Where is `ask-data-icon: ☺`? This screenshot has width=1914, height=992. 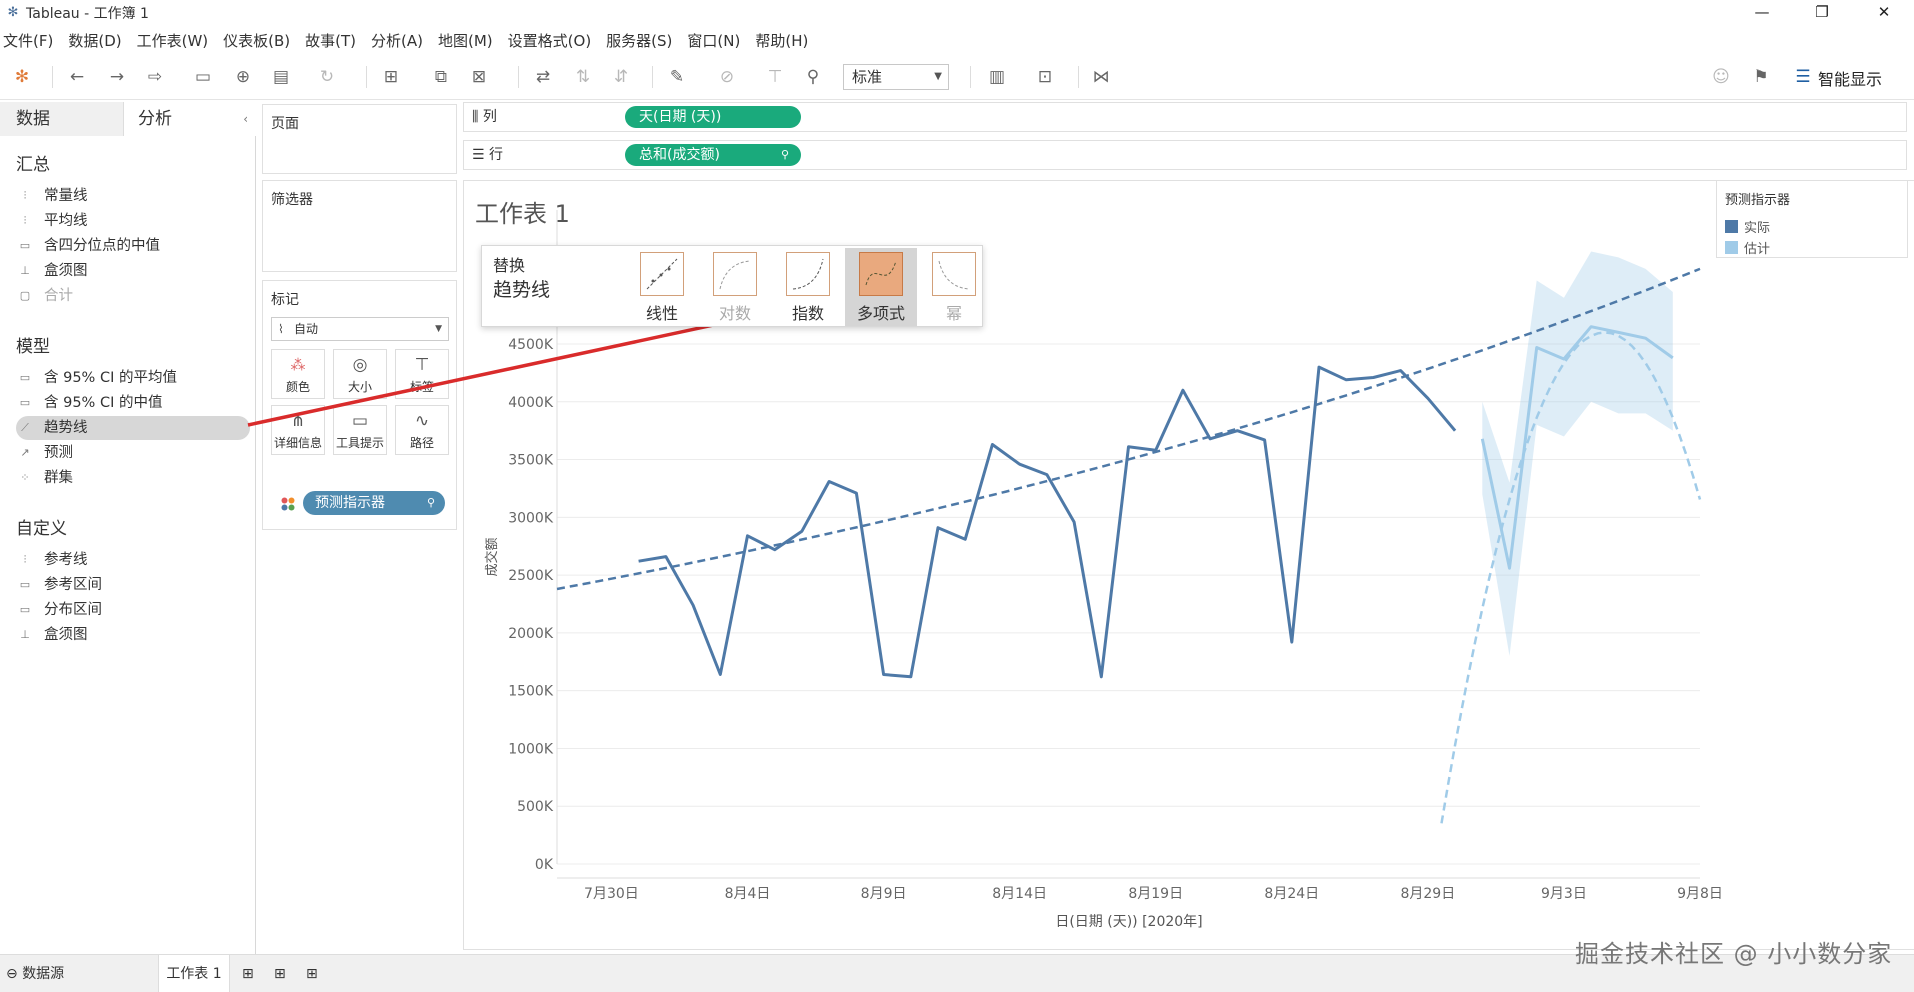 ask-data-icon: ☺ is located at coordinates (1721, 77).